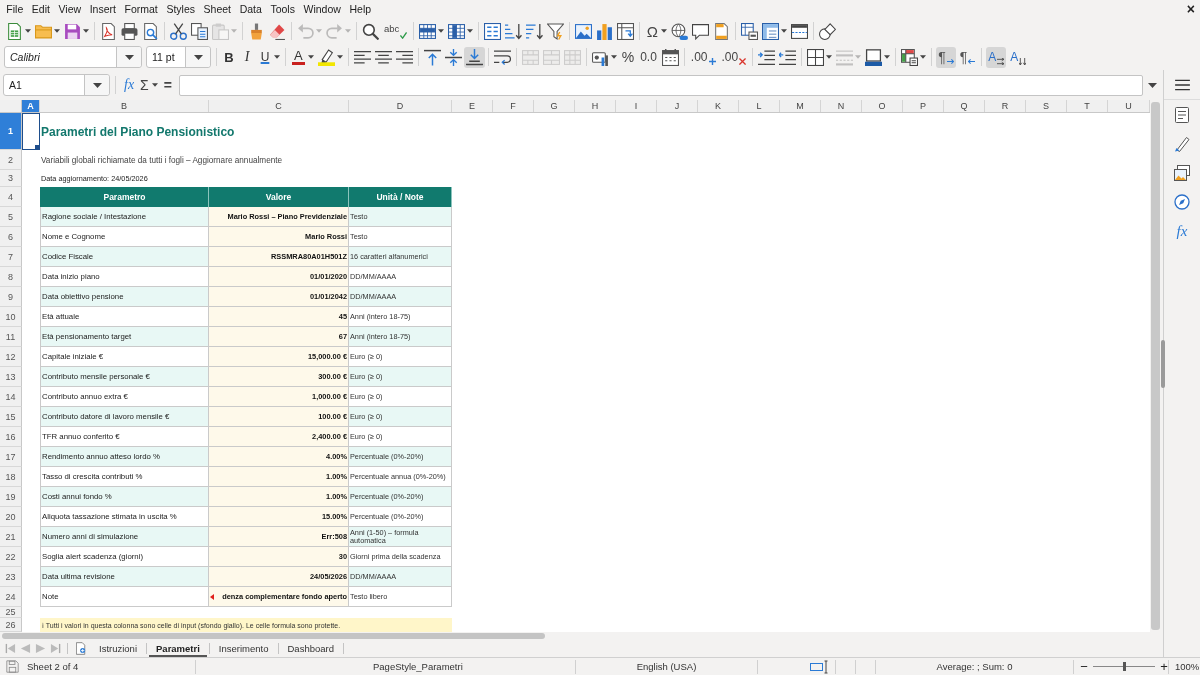 The width and height of the screenshot is (1200, 675). Describe the element at coordinates (81, 648) in the screenshot. I see `document-plus-icon` at that location.